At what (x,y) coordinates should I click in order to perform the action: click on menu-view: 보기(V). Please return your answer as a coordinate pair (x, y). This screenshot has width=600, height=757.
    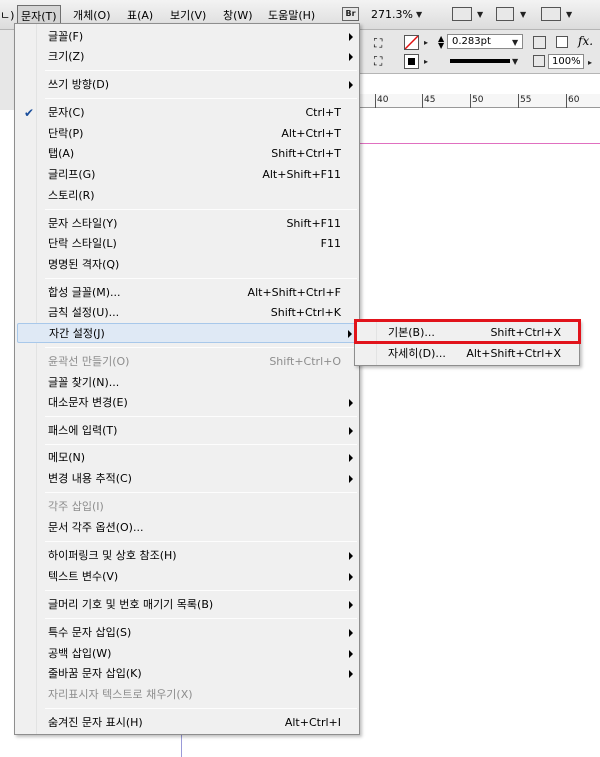
    Looking at the image, I should click on (188, 15).